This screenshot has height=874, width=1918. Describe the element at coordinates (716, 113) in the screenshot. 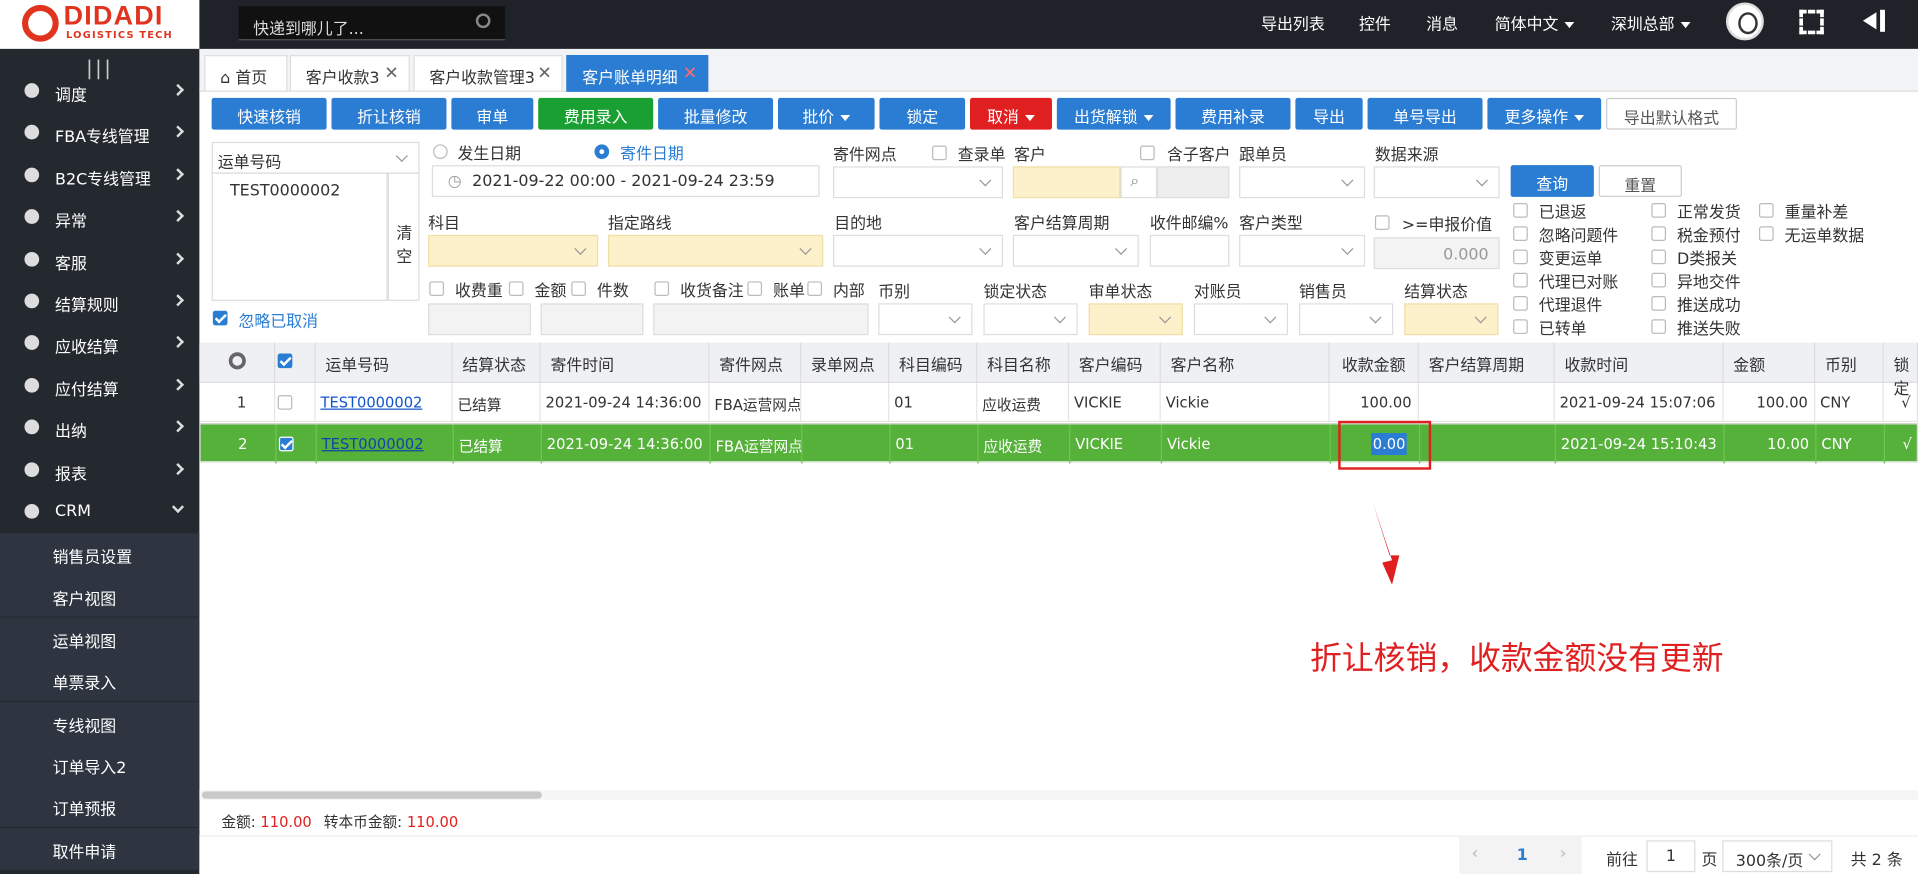

I see `batch-edit-button: 批量修改` at that location.